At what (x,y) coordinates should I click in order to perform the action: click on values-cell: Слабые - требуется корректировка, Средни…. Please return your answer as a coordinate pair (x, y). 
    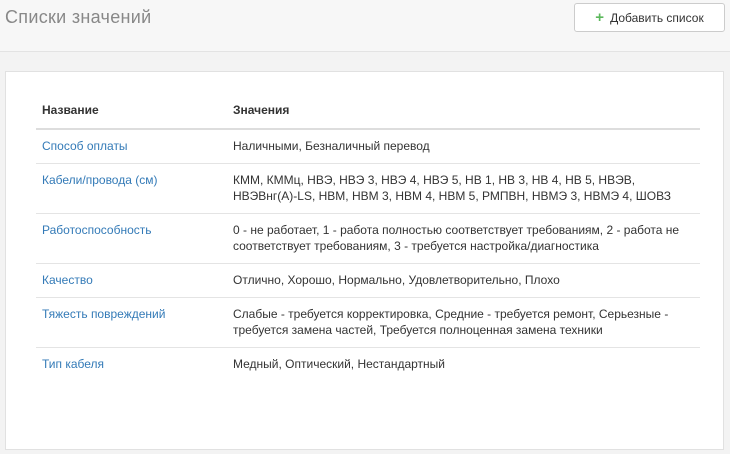
    Looking at the image, I should click on (463, 322).